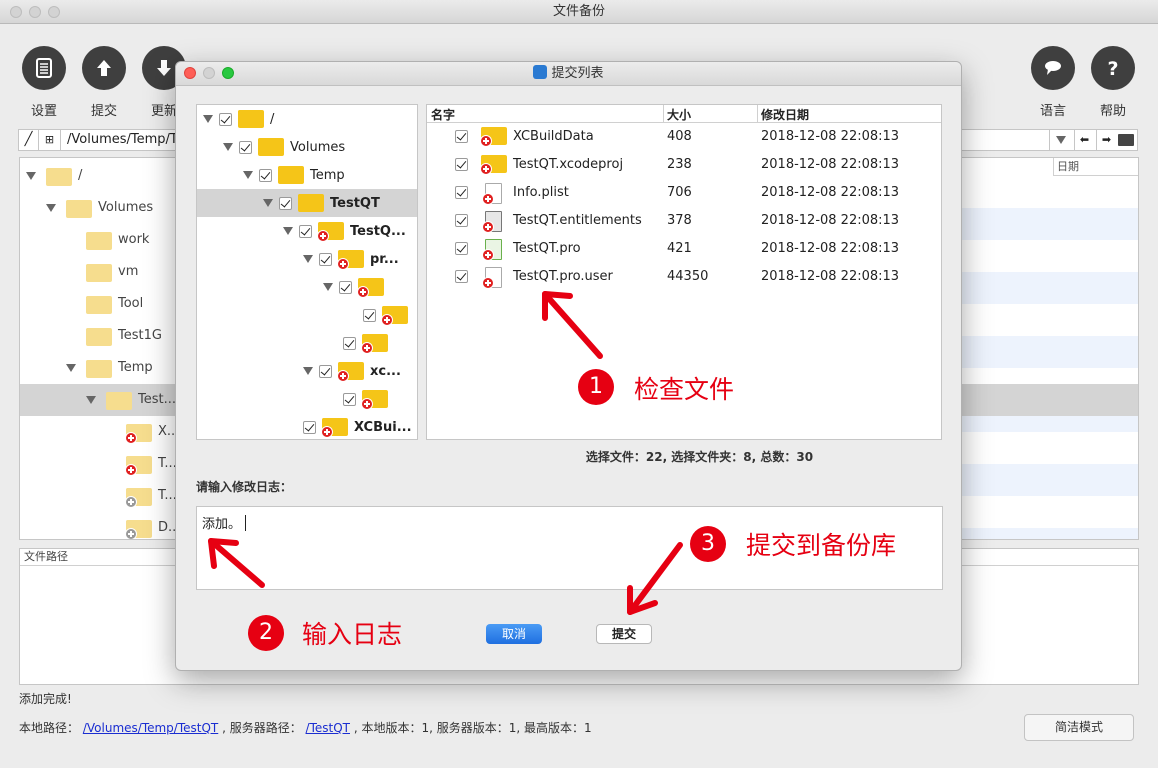 This screenshot has width=1158, height=768. Describe the element at coordinates (35, 12) in the screenshot. I see `minimize-window-button` at that location.